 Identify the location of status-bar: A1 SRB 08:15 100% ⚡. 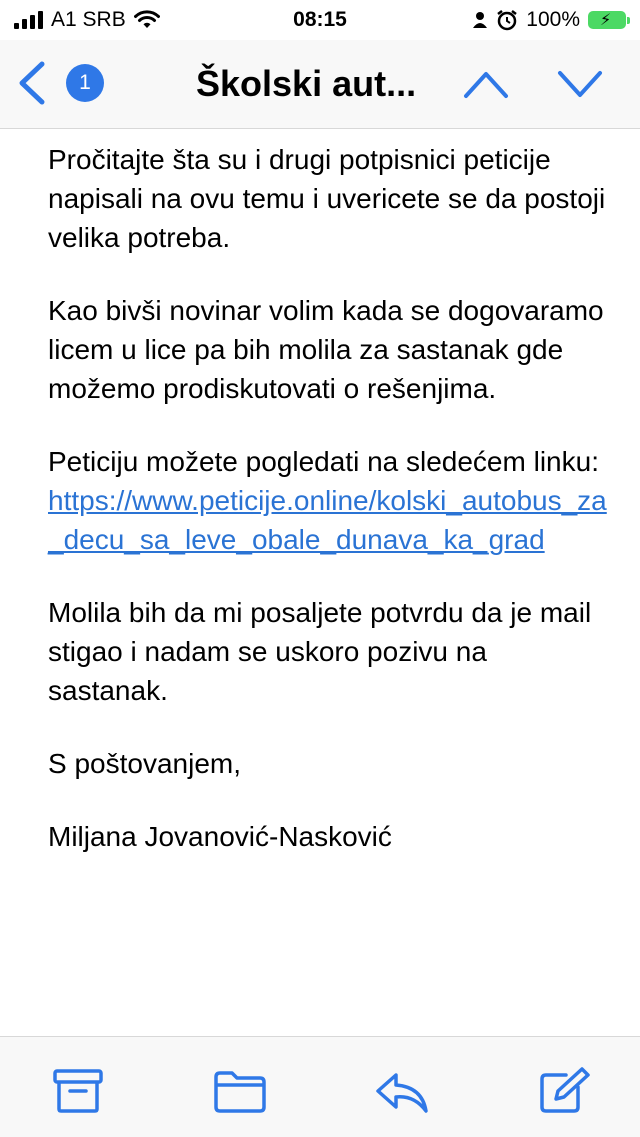
(320, 20).